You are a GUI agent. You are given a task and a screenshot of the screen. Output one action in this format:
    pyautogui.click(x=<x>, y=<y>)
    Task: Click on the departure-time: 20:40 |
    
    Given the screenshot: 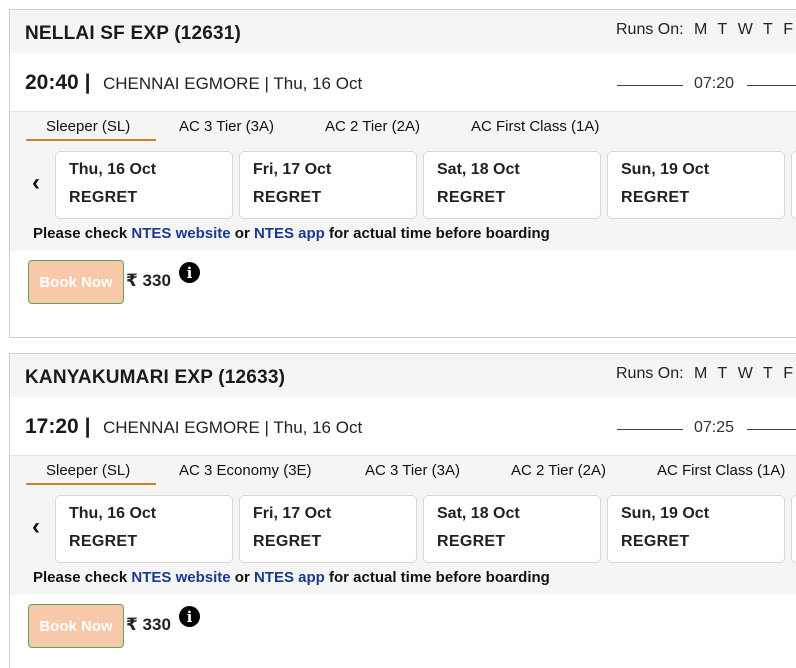 What is the action you would take?
    pyautogui.click(x=58, y=82)
    